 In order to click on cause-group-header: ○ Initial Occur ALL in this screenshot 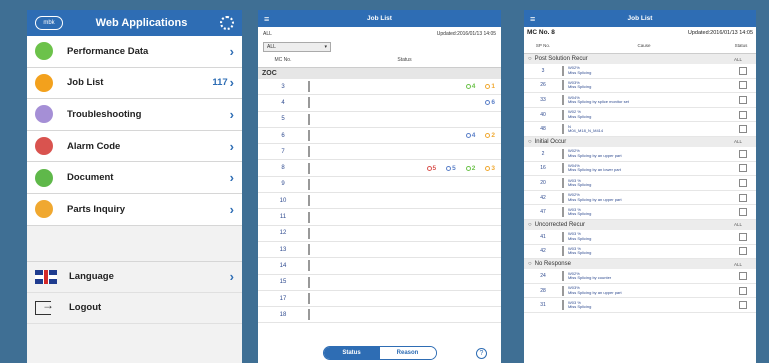, I will do `click(640, 141)`.